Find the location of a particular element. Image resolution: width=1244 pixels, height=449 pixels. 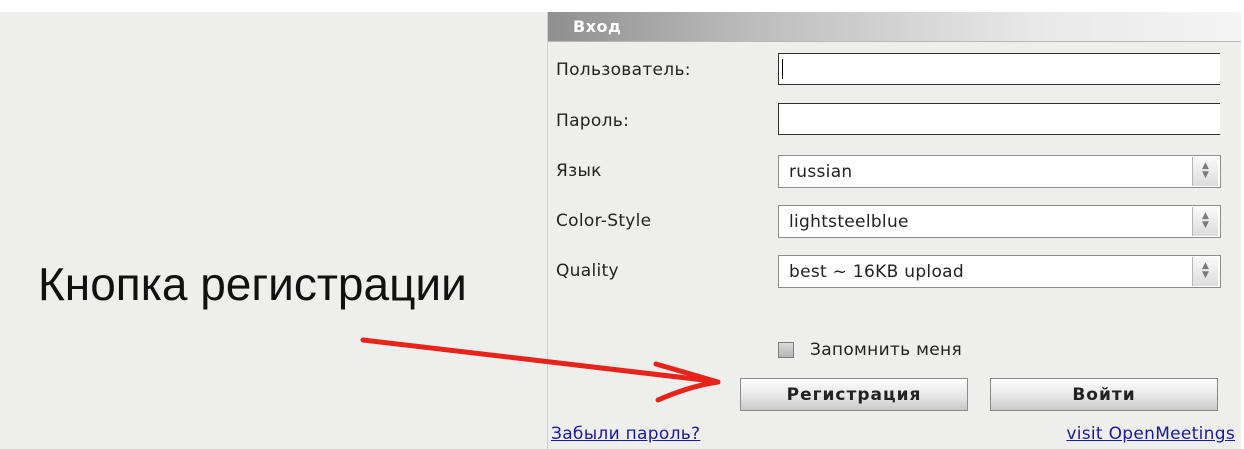

red-arrow-icon is located at coordinates (540, 370).